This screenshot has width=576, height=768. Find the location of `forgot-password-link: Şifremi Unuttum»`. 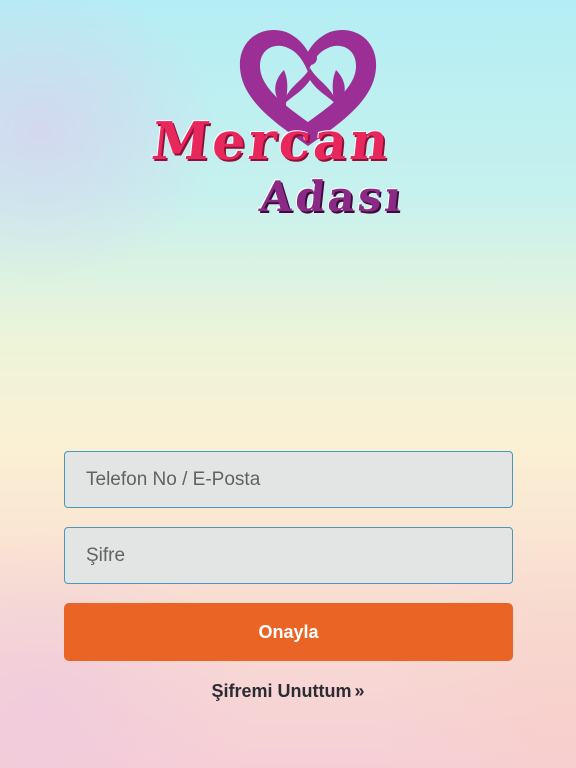

forgot-password-link: Şifremi Unuttum» is located at coordinates (288, 691).